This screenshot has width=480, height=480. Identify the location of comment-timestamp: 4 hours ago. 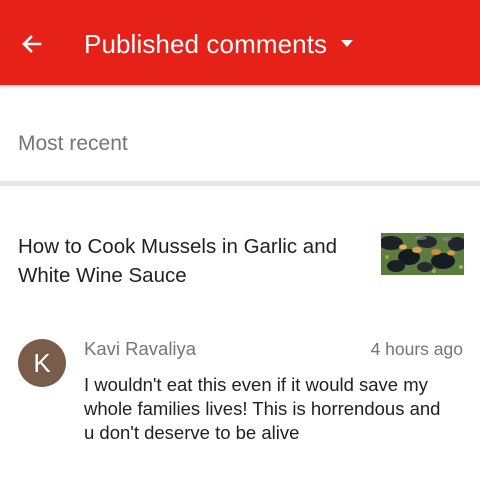
(416, 349).